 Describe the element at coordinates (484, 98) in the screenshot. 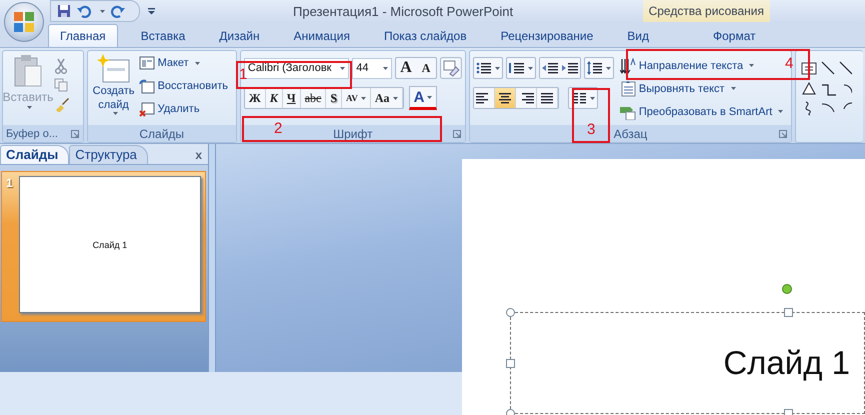

I see `align-left-button` at that location.